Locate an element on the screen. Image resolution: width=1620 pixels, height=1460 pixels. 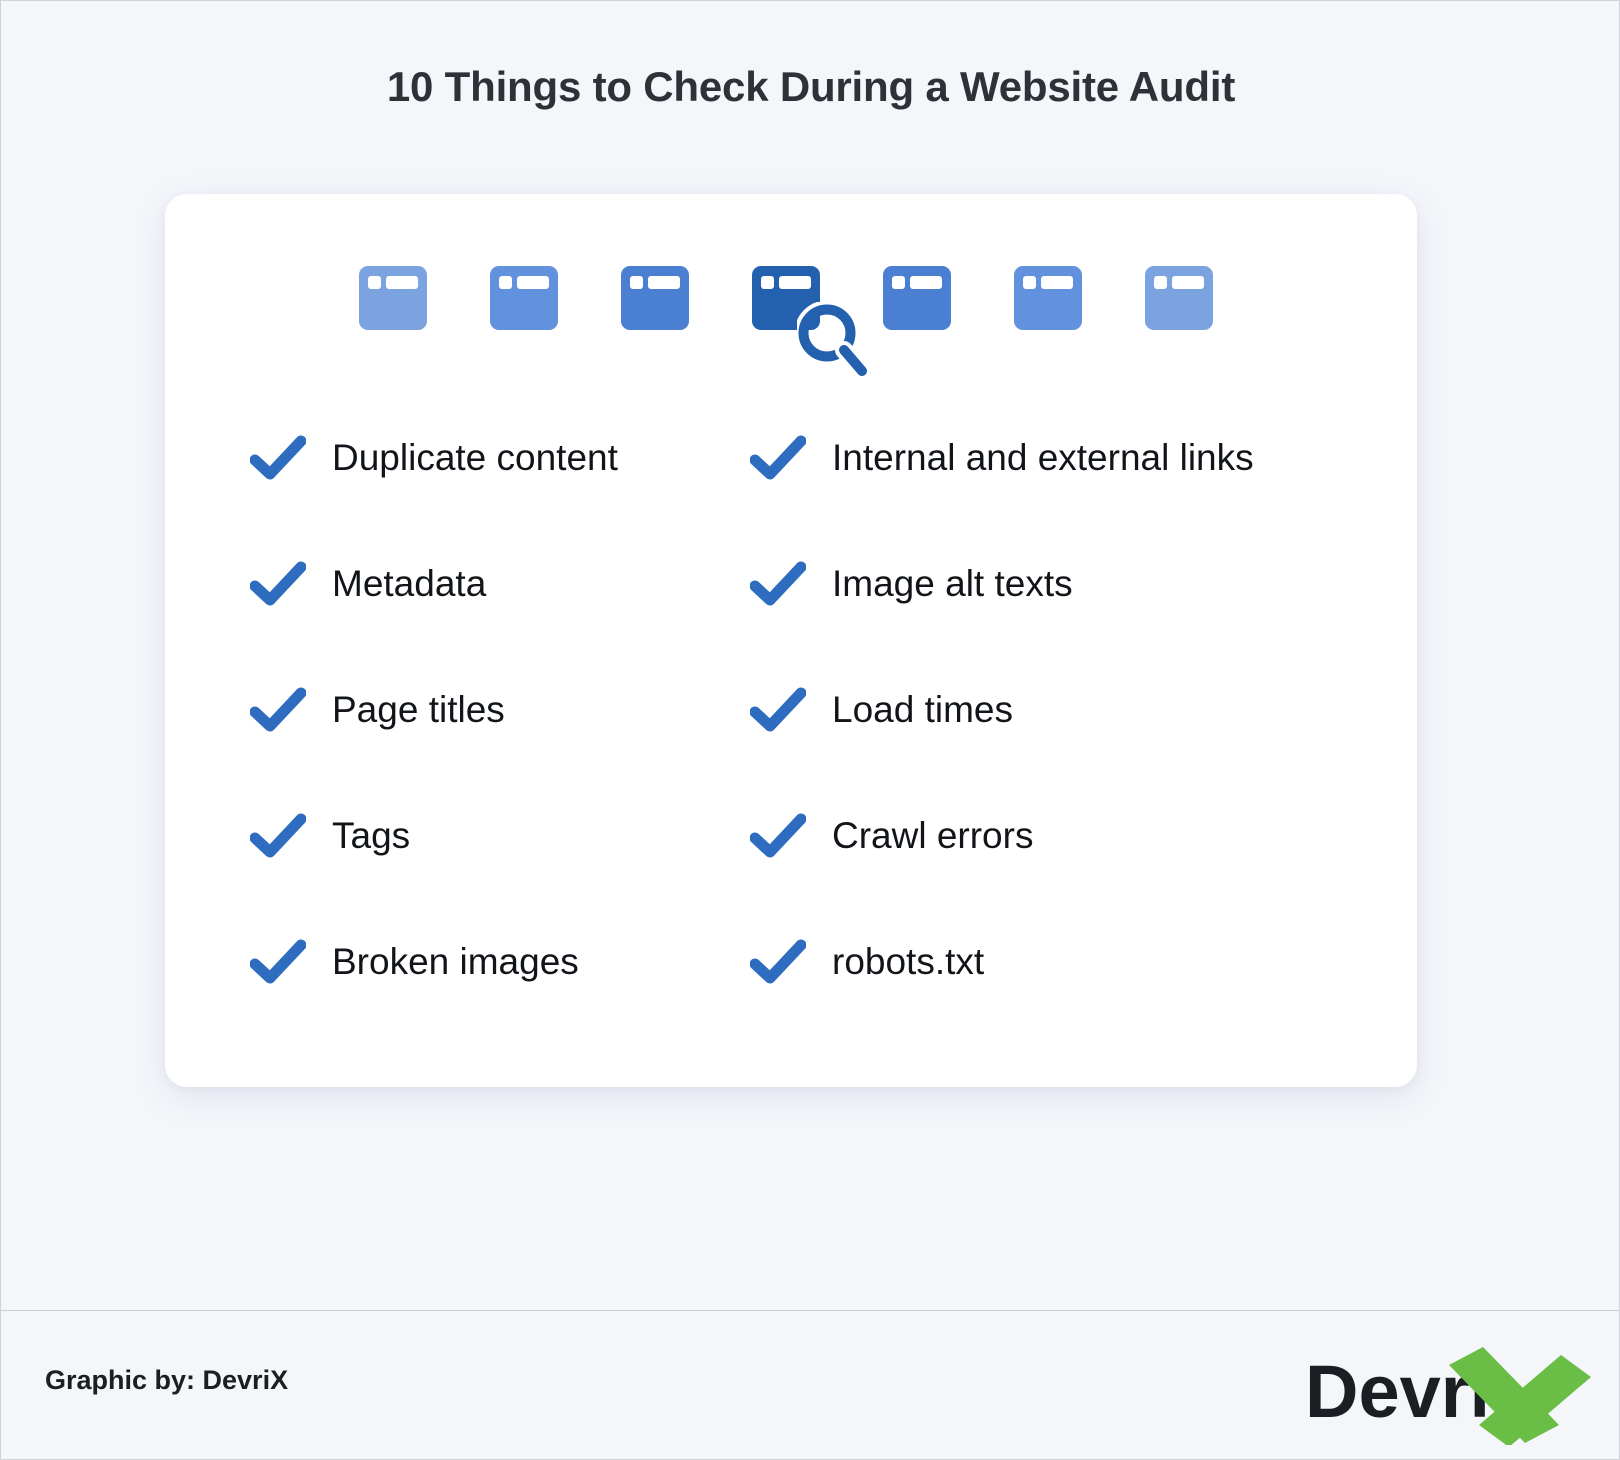
list-item-label: robots.txt is located at coordinates (908, 961).